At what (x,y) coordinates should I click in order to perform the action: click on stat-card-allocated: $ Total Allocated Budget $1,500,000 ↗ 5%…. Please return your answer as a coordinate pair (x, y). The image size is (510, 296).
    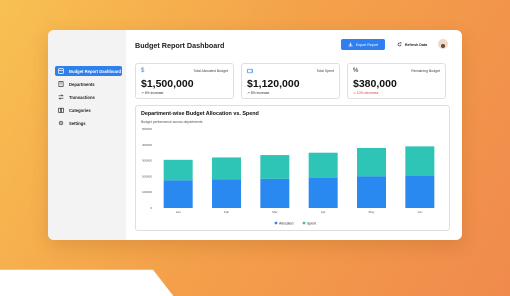
    Looking at the image, I should click on (184, 81).